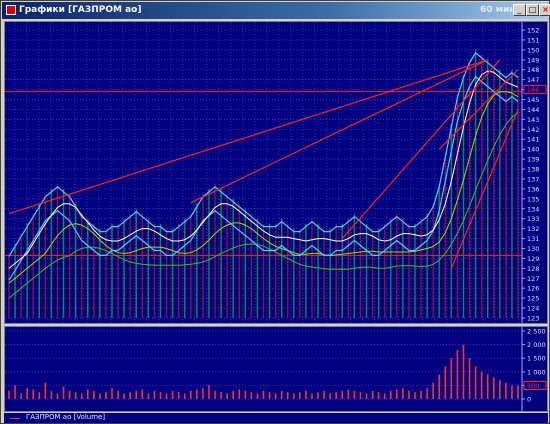 This screenshot has width=550, height=424. I want to click on price-axis-label: 126, so click(533, 289).